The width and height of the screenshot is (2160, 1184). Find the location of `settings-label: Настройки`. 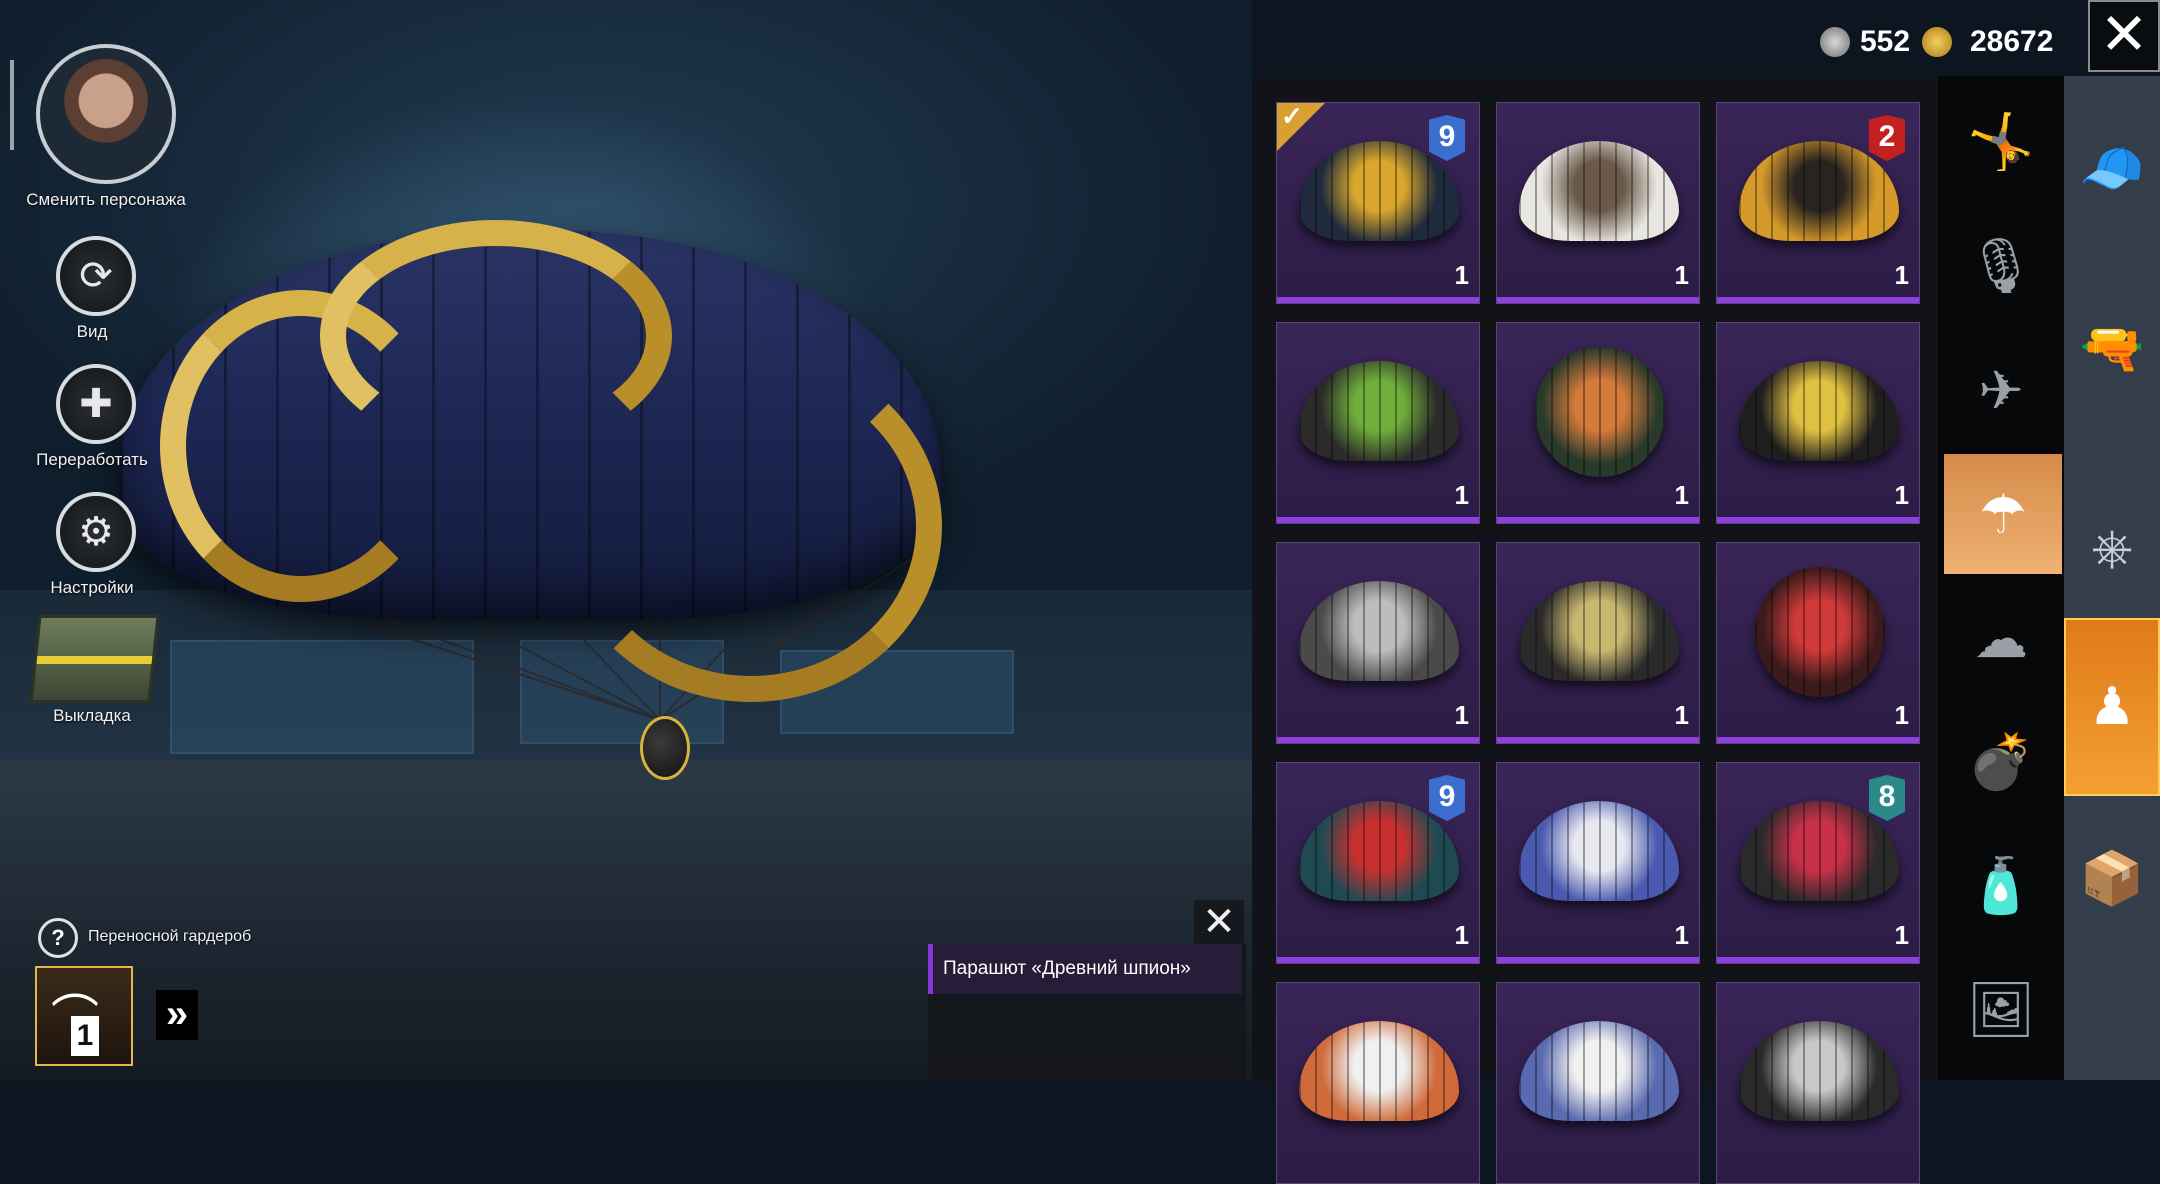

settings-label: Настройки is located at coordinates (92, 587).